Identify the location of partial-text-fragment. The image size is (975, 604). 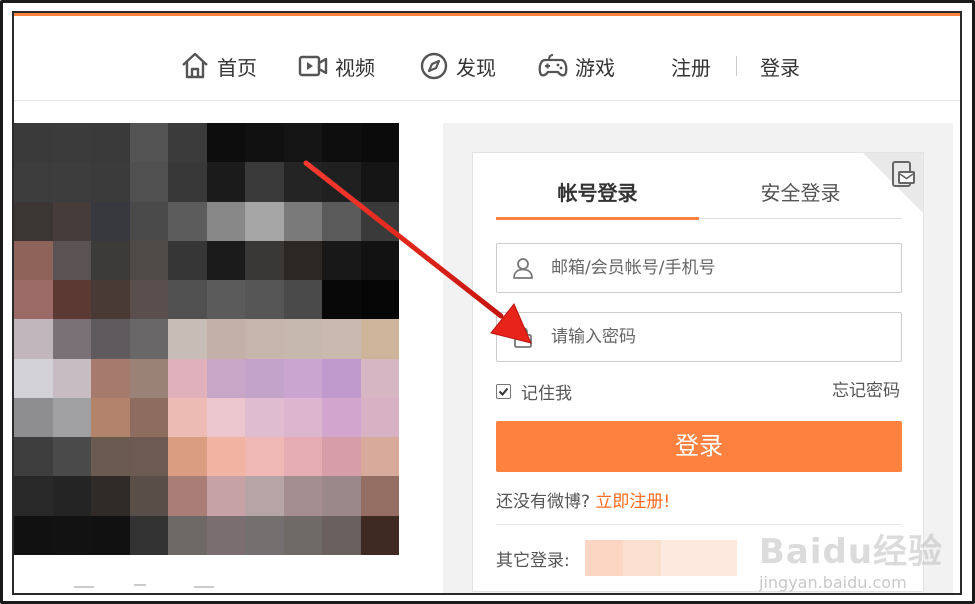
(144, 586).